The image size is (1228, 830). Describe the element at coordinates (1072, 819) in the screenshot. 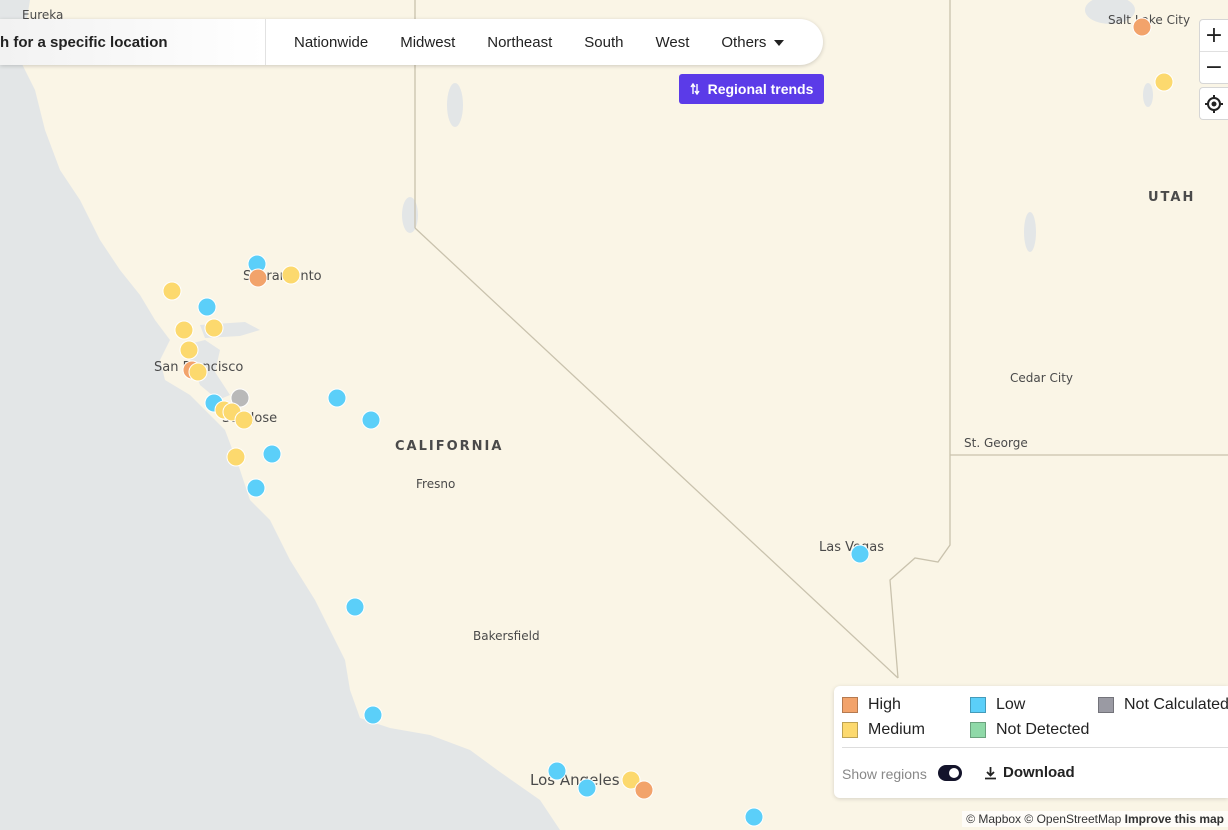

I see `attribution-osm: © OpenStreetMap` at that location.